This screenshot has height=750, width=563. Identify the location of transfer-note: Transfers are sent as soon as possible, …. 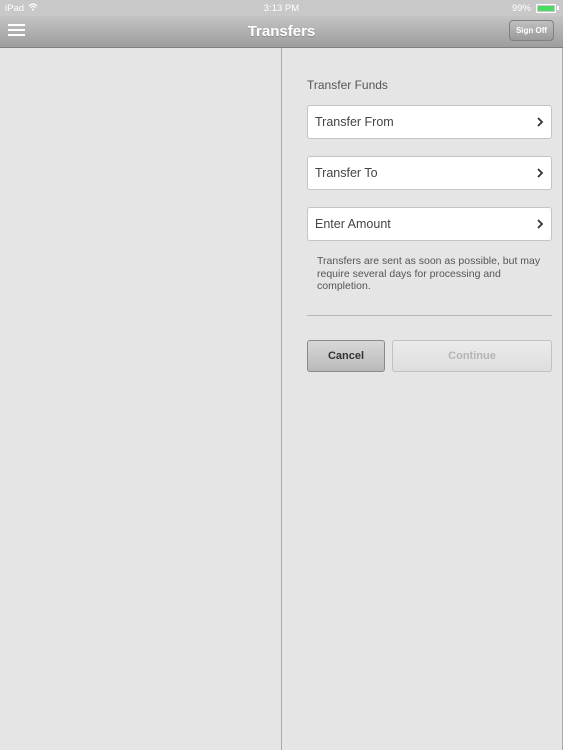
(429, 273).